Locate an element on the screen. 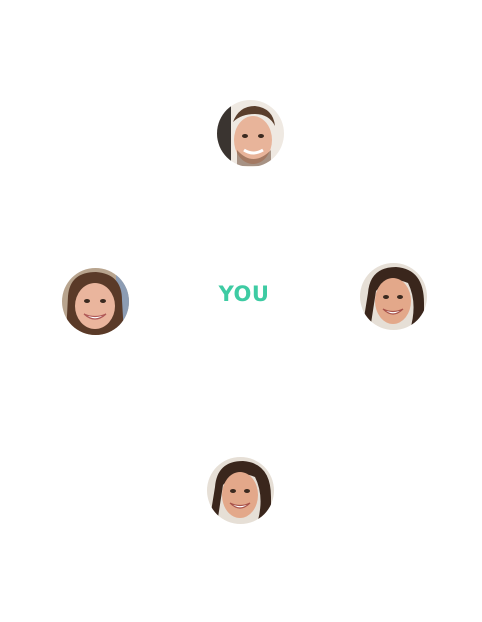 The image size is (482, 622). you-label: YOU is located at coordinates (244, 294).